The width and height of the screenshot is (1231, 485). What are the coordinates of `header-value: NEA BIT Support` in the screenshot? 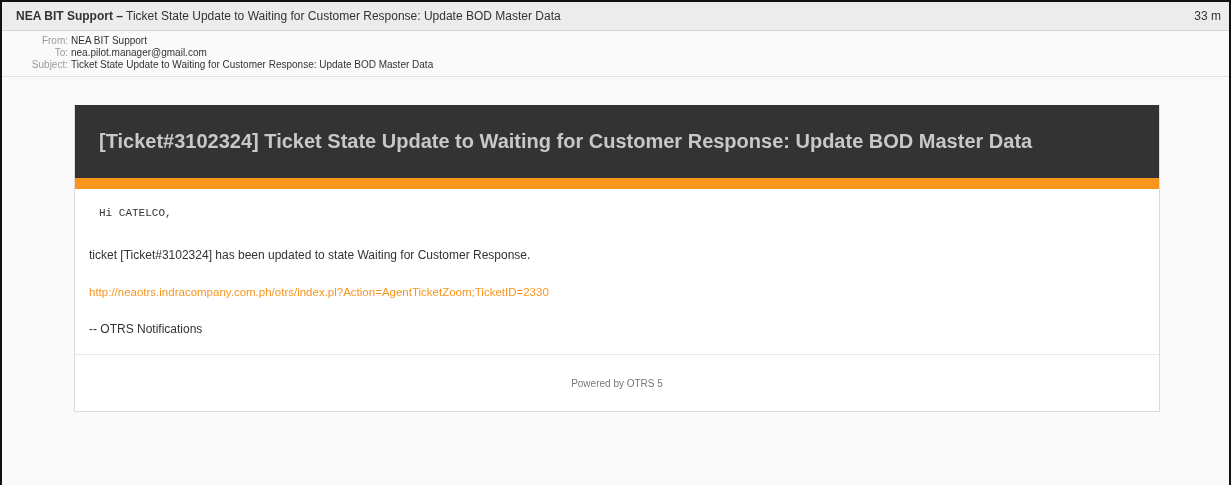 It's located at (109, 40).